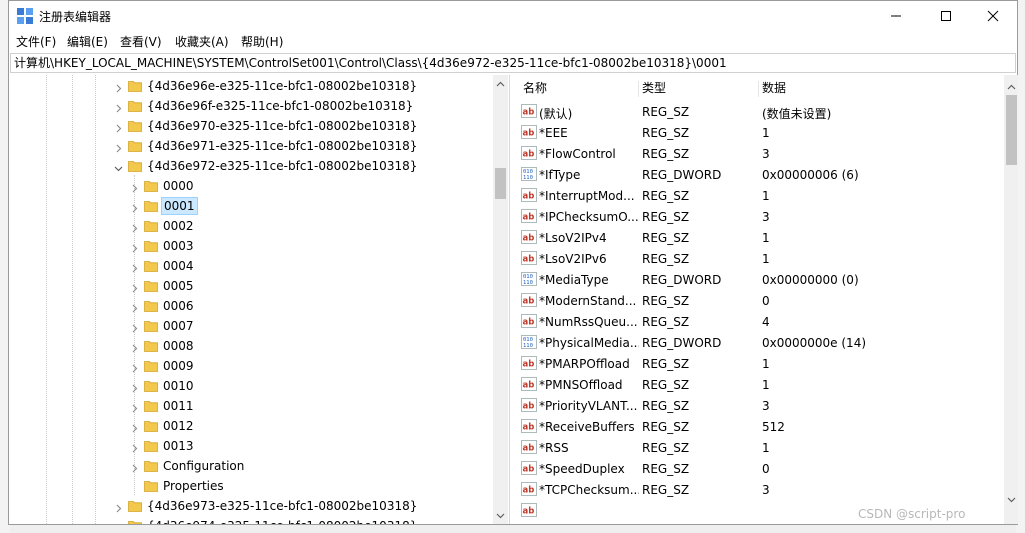 Image resolution: width=1025 pixels, height=533 pixels. What do you see at coordinates (1011, 86) in the screenshot?
I see `values-scroll-up-button` at bounding box center [1011, 86].